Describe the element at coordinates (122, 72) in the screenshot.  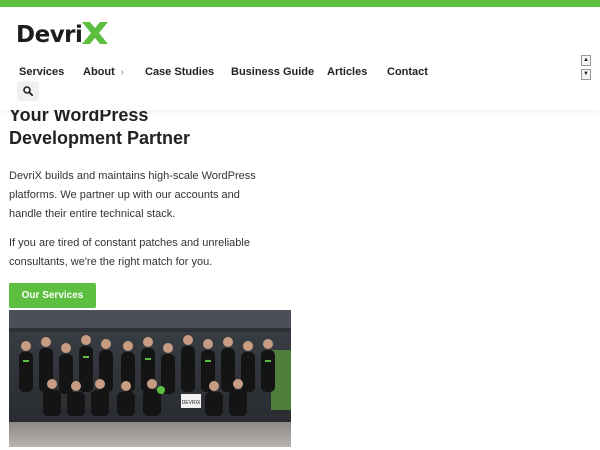
I see `chevron-right-icon: ›` at that location.